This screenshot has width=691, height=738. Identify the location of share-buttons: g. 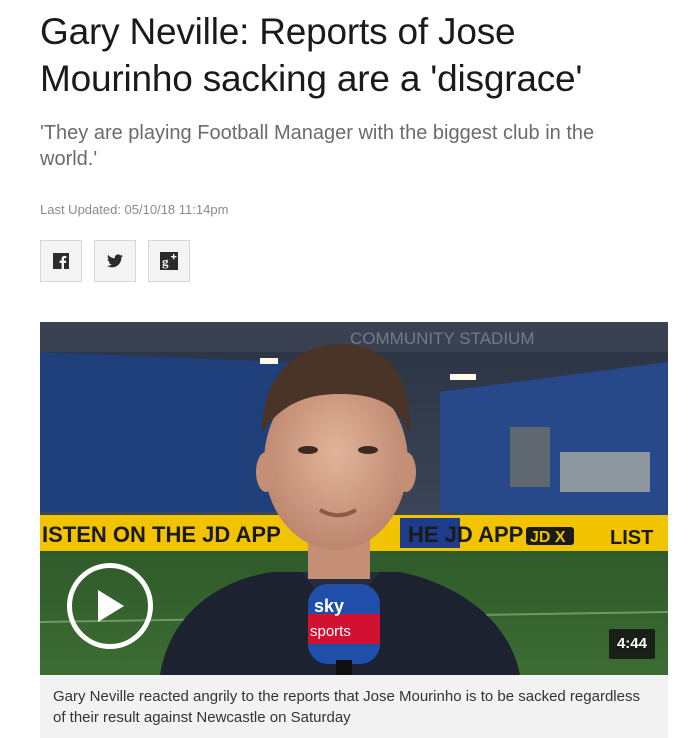
(115, 261).